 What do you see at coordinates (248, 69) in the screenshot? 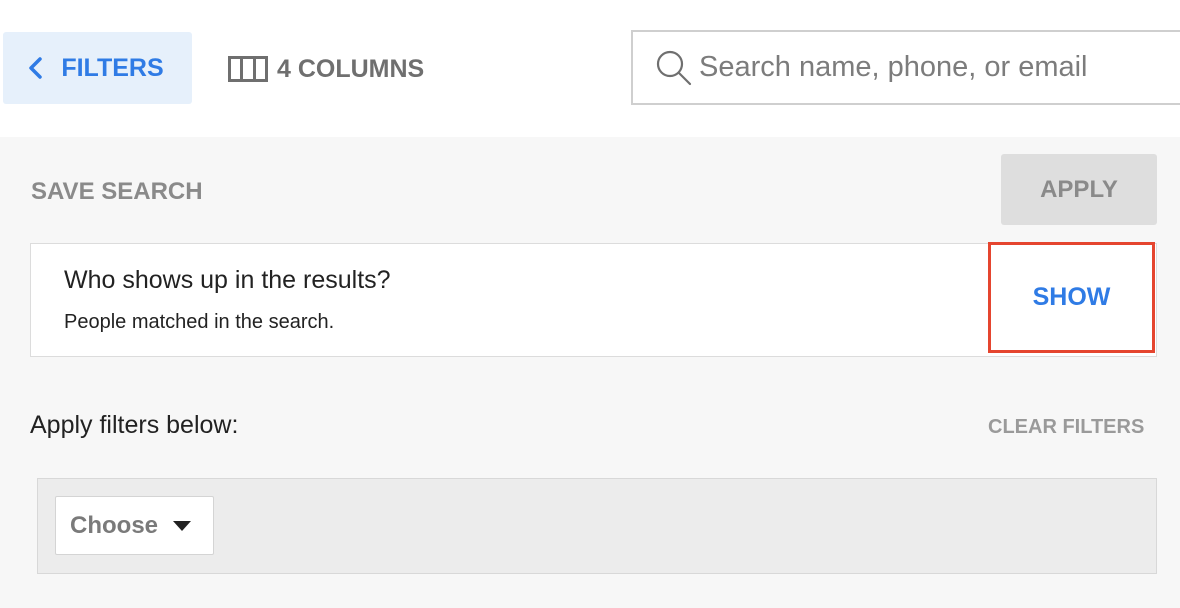
I see `columns-icon` at bounding box center [248, 69].